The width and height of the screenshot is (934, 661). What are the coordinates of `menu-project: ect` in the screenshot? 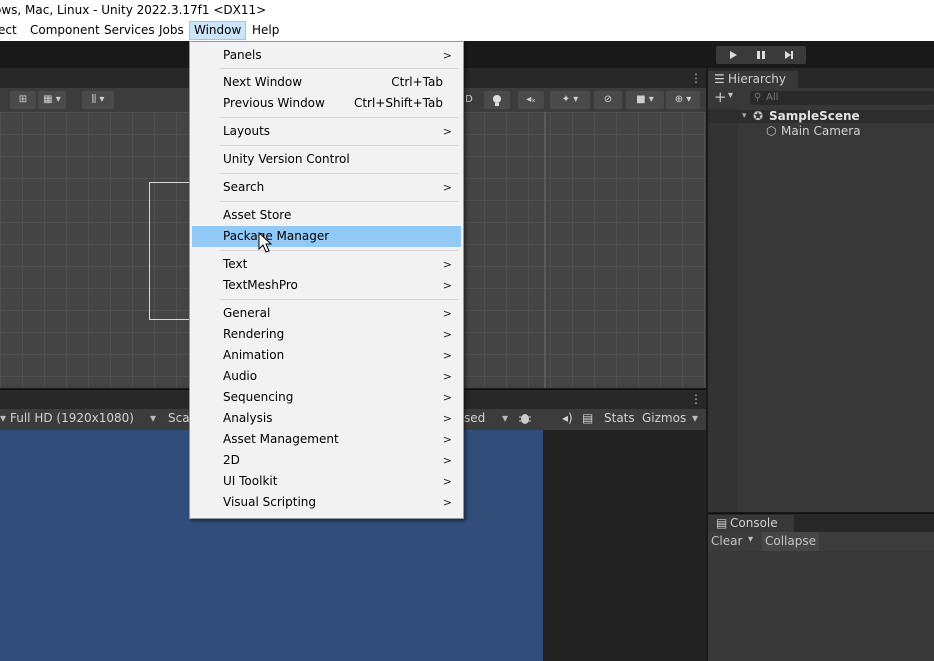 It's located at (10, 30).